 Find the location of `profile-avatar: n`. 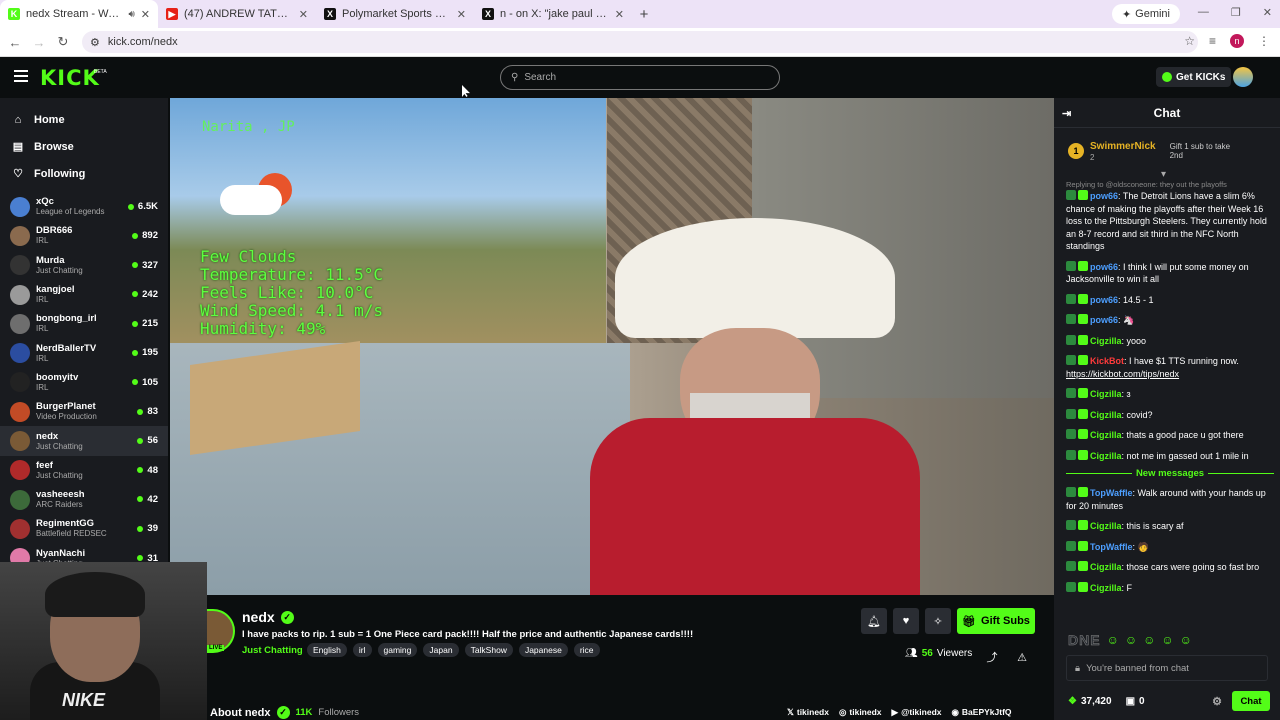

profile-avatar: n is located at coordinates (1237, 41).